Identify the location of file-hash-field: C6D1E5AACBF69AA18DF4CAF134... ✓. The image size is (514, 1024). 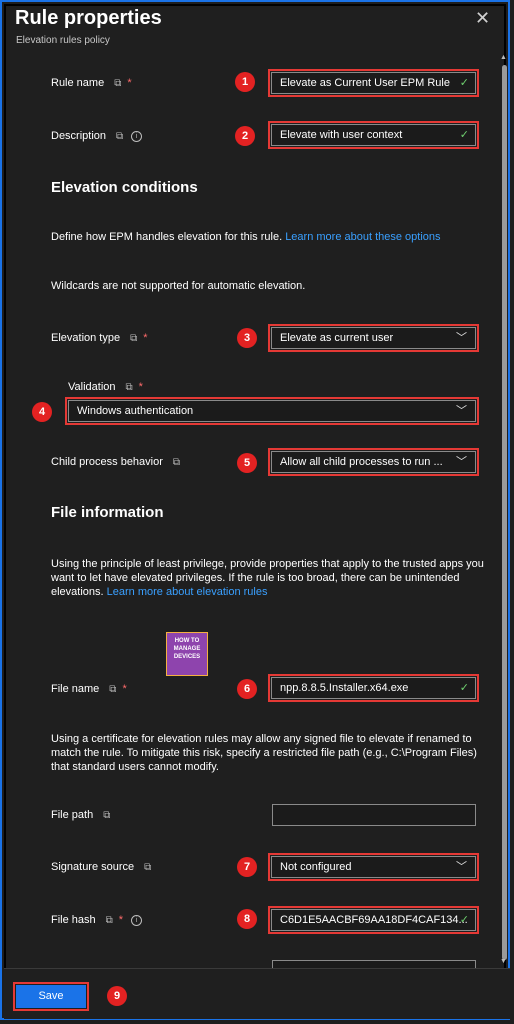
(373, 920).